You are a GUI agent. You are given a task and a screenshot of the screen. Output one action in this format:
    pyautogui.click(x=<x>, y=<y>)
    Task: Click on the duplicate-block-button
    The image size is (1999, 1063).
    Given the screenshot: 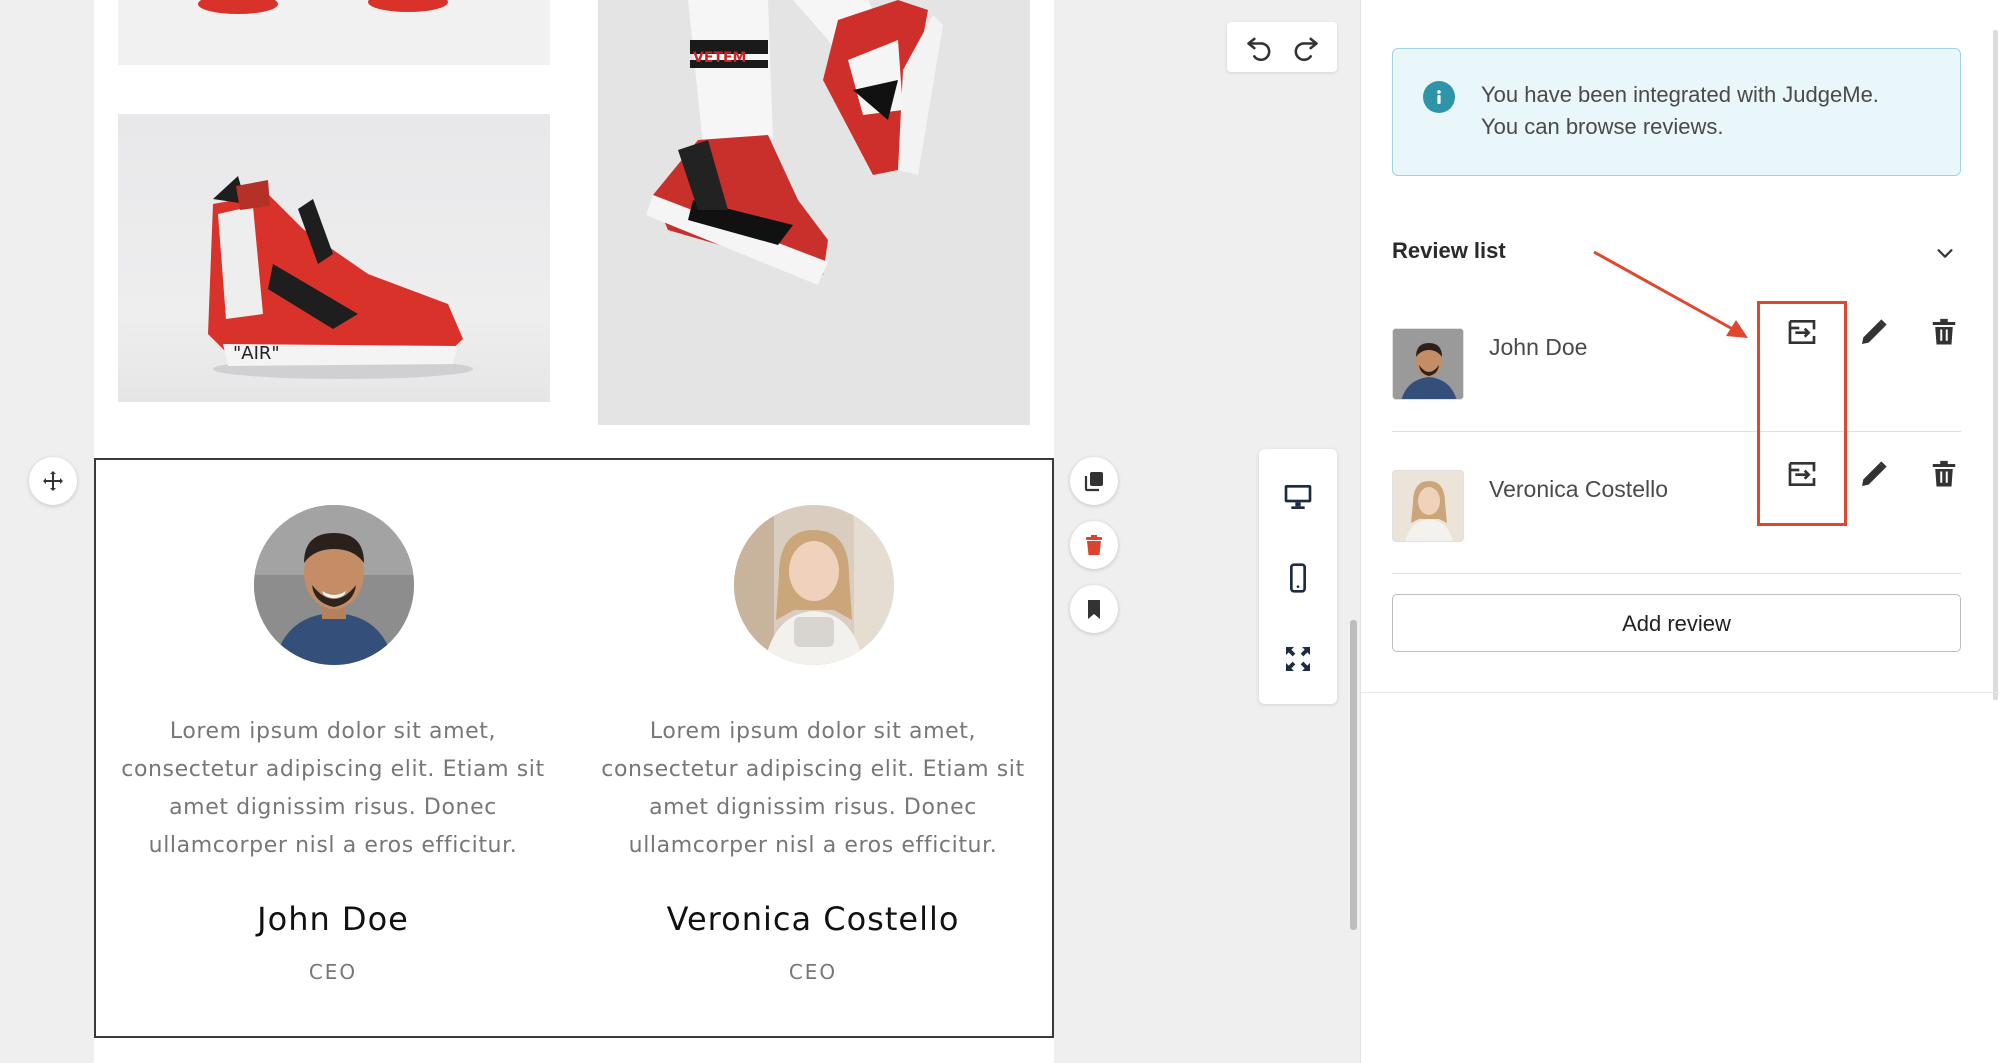 What is the action you would take?
    pyautogui.click(x=1094, y=481)
    